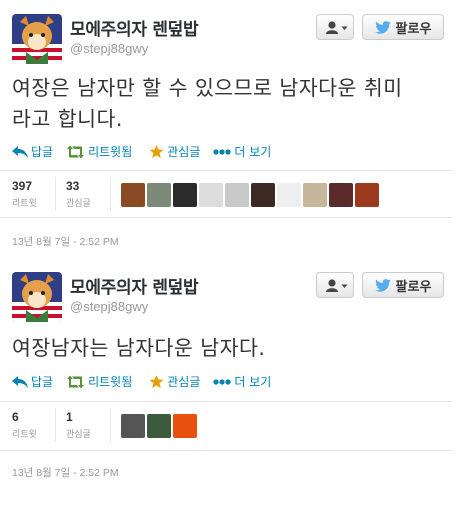 The width and height of the screenshot is (465, 508). What do you see at coordinates (24, 425) in the screenshot?
I see `retweet-count-stat: 6 리트윗` at bounding box center [24, 425].